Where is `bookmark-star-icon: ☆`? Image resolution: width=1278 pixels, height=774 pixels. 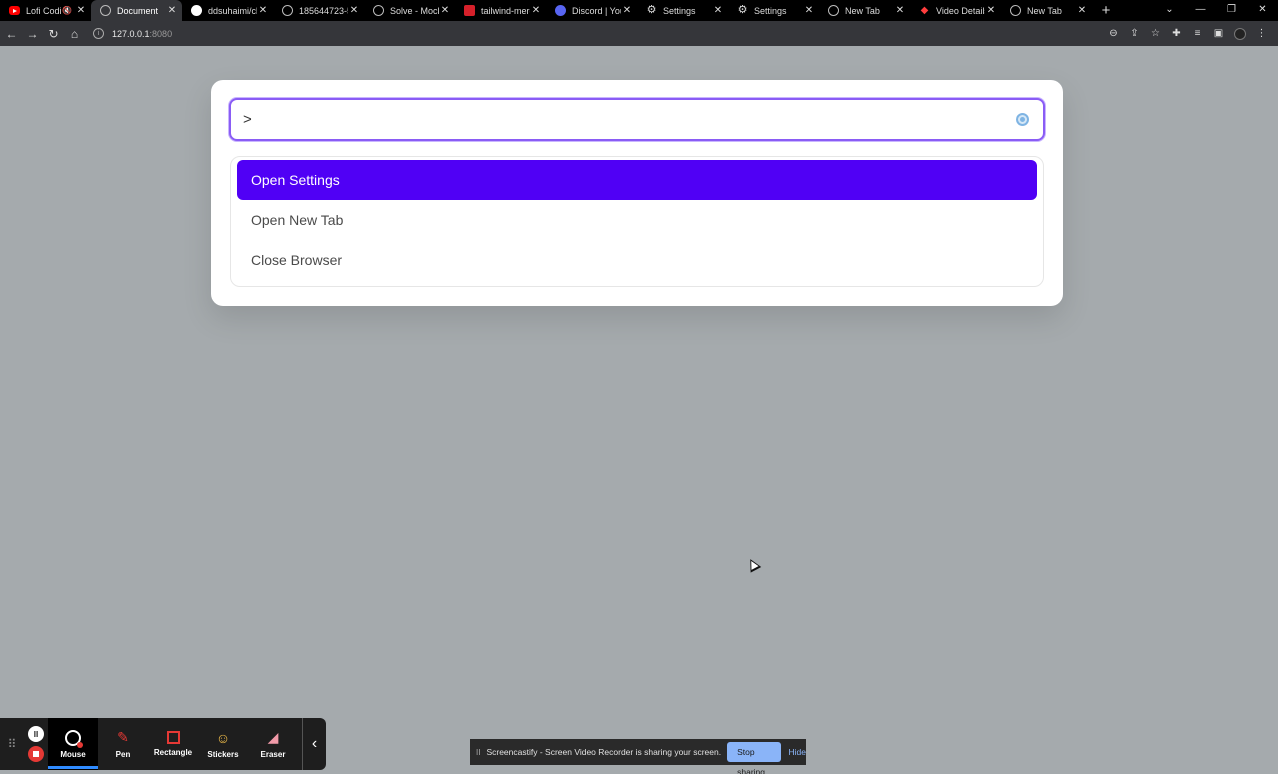 bookmark-star-icon: ☆ is located at coordinates (1155, 33).